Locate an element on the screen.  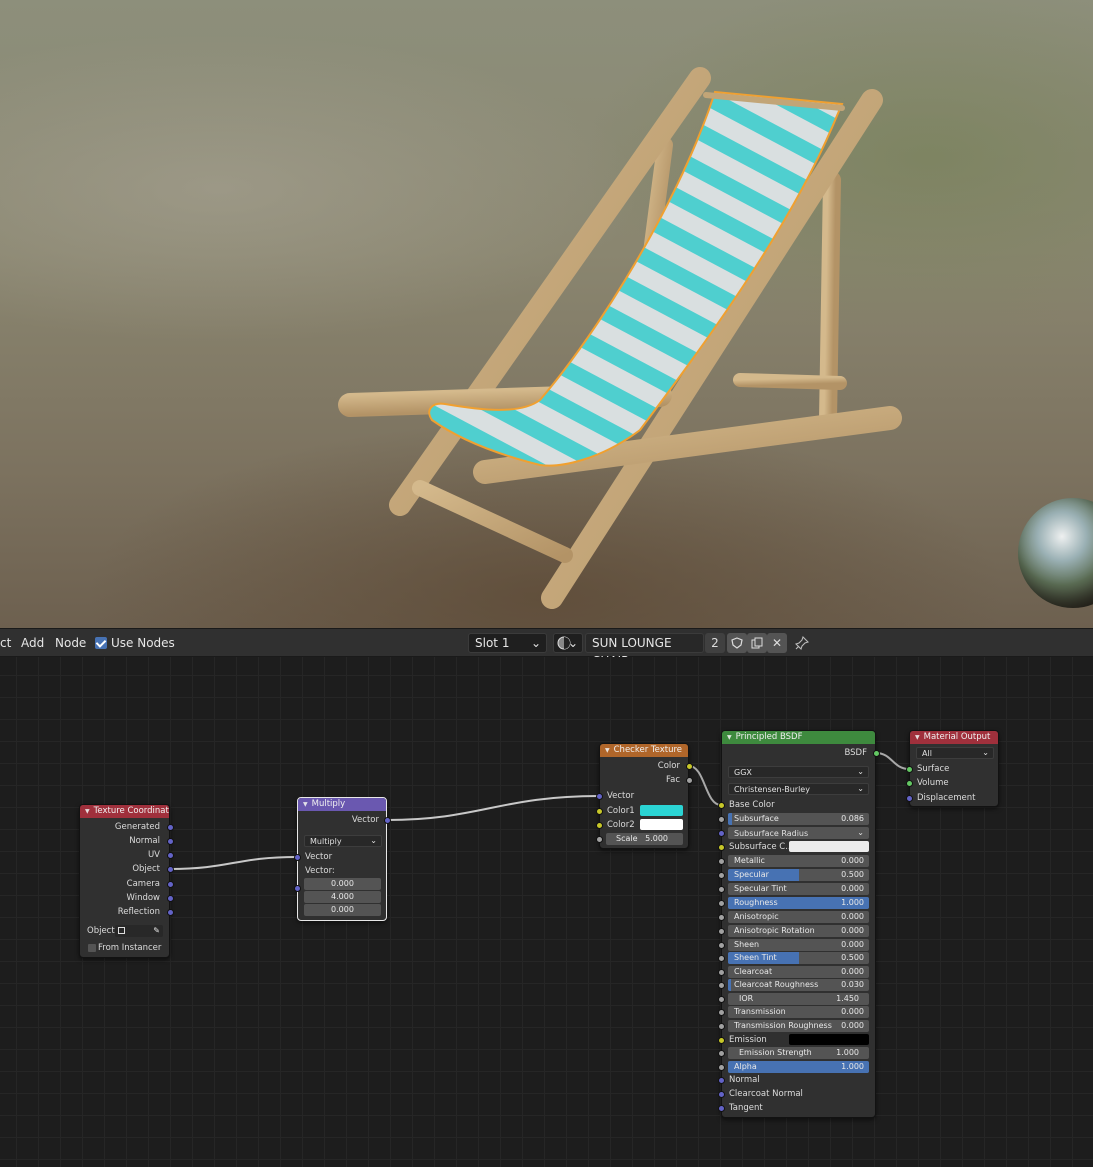
node-header: ▼ Checker Texture is located at coordinates (644, 750).